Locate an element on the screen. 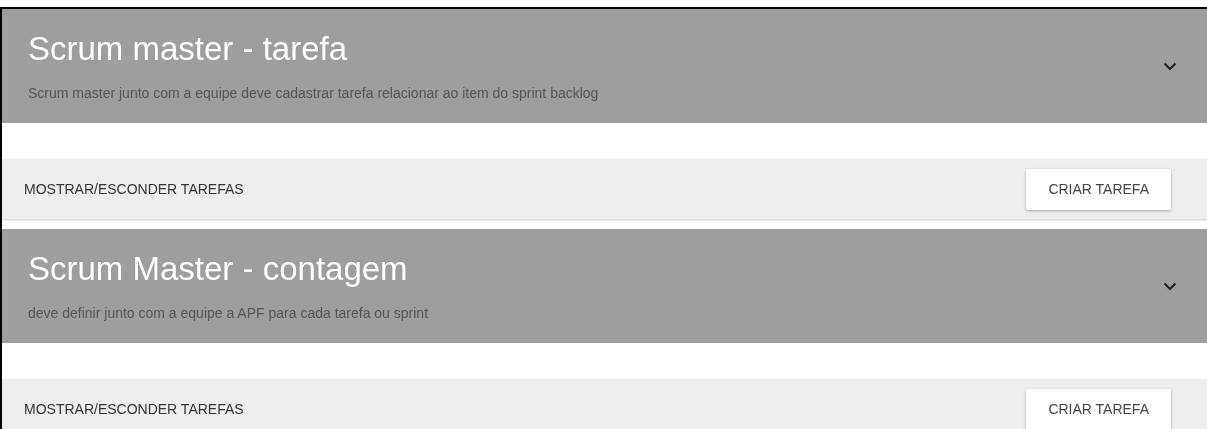 The image size is (1207, 429). panel-description: Scrum master junto com a equipe deve cadastrar tarefa relacionar ao item do sprint backlog is located at coordinates (314, 93).